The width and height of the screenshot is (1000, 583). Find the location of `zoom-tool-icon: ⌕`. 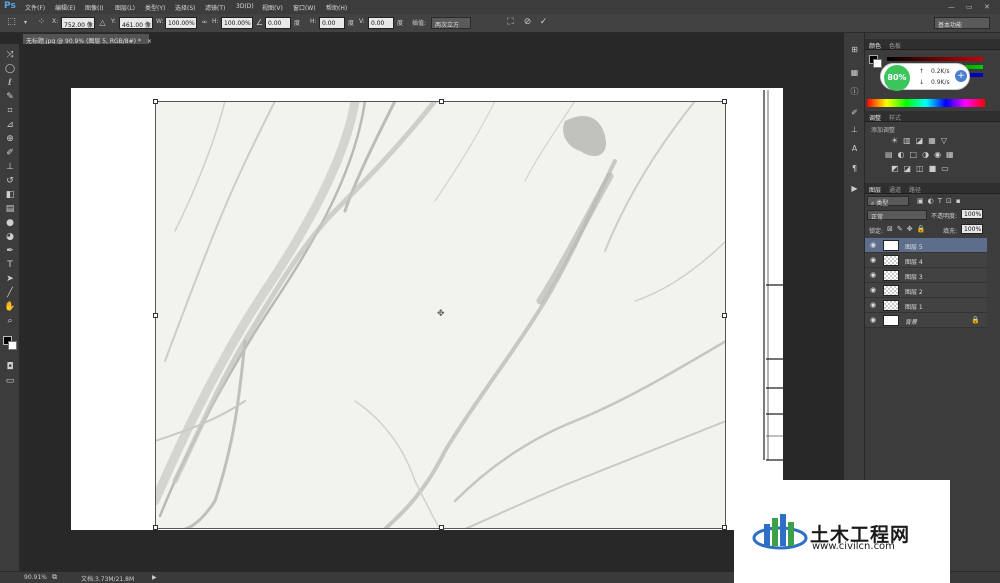

zoom-tool-icon: ⌕ is located at coordinates (10, 321).